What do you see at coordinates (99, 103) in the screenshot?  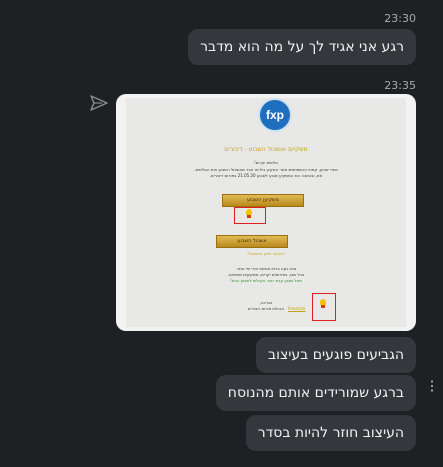 I see `share-icon` at bounding box center [99, 103].